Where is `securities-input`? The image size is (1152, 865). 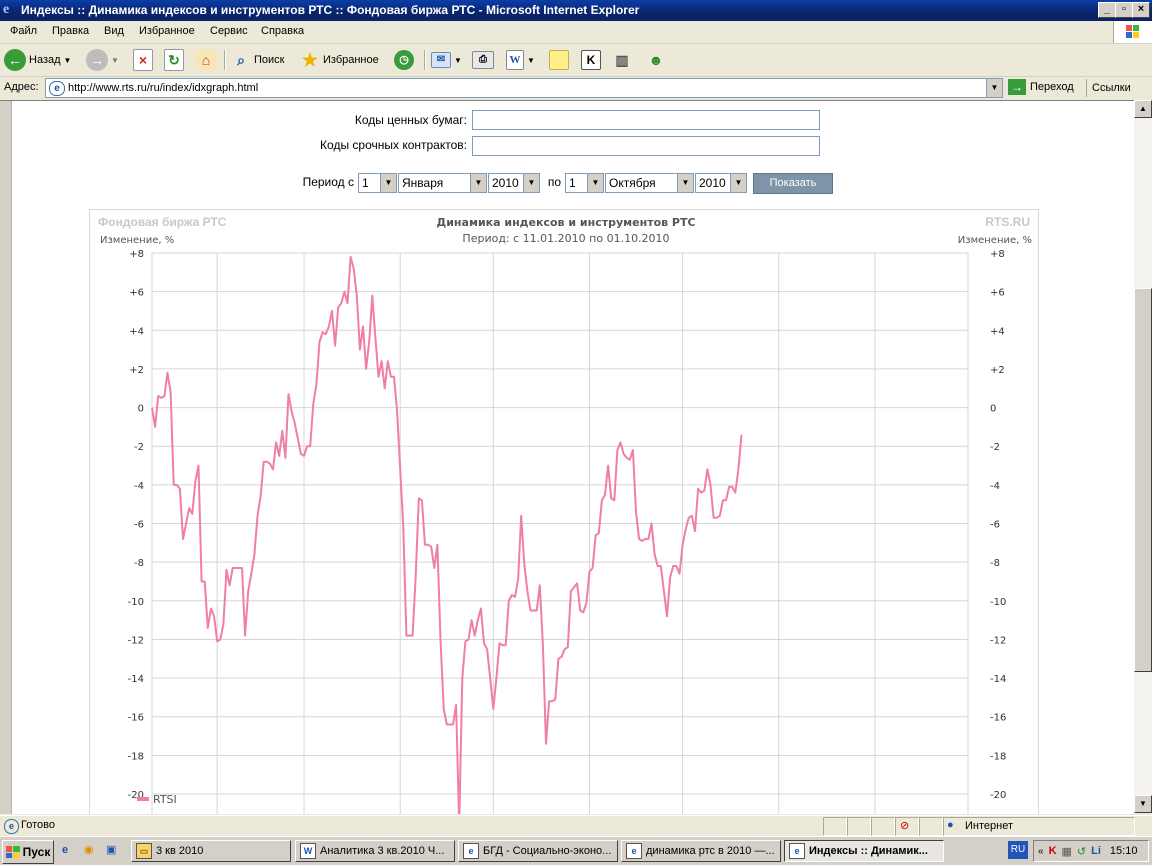
securities-input is located at coordinates (646, 120).